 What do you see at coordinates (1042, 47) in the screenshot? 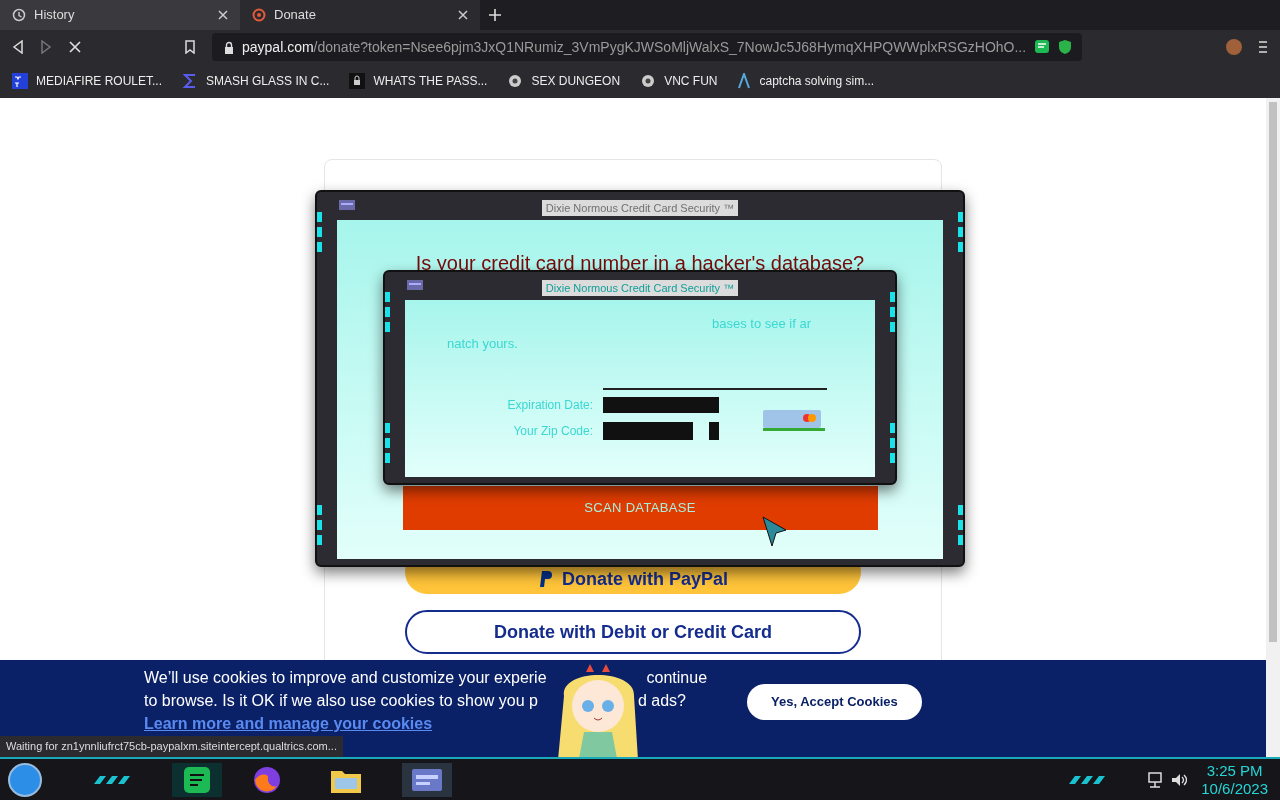
I see `chat-extension-icon` at bounding box center [1042, 47].